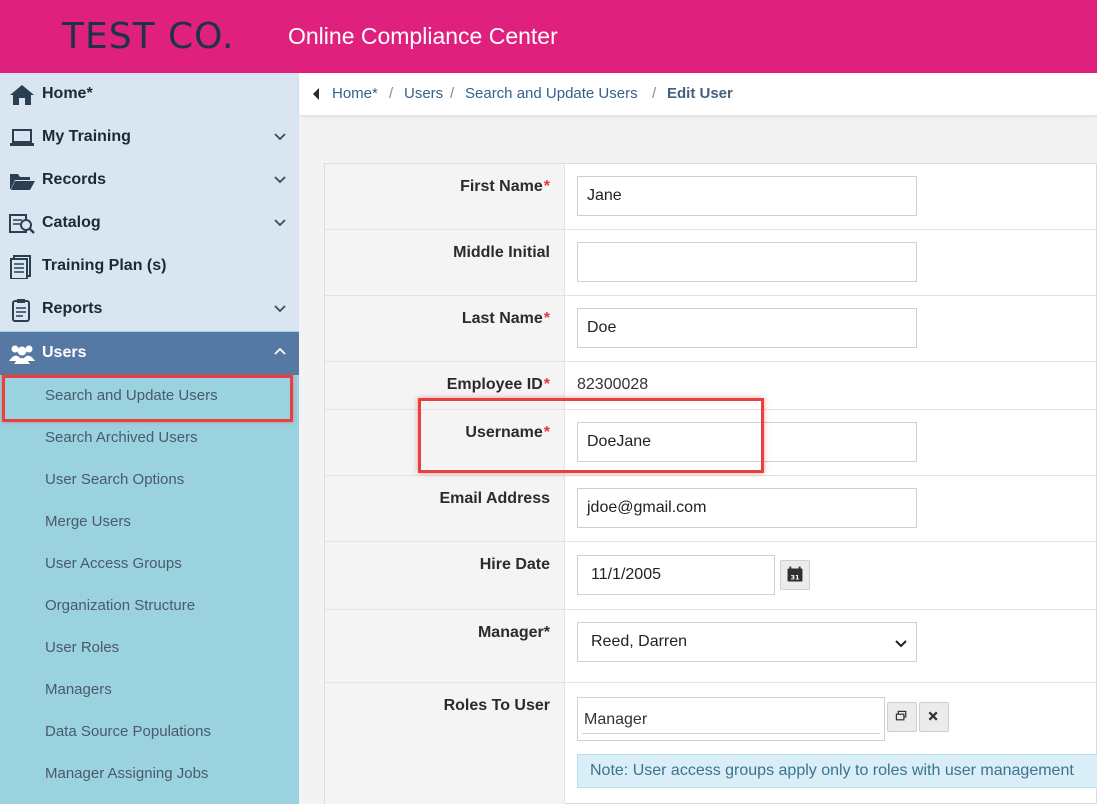  I want to click on hire-date-input: 11/1/2005, so click(676, 575).